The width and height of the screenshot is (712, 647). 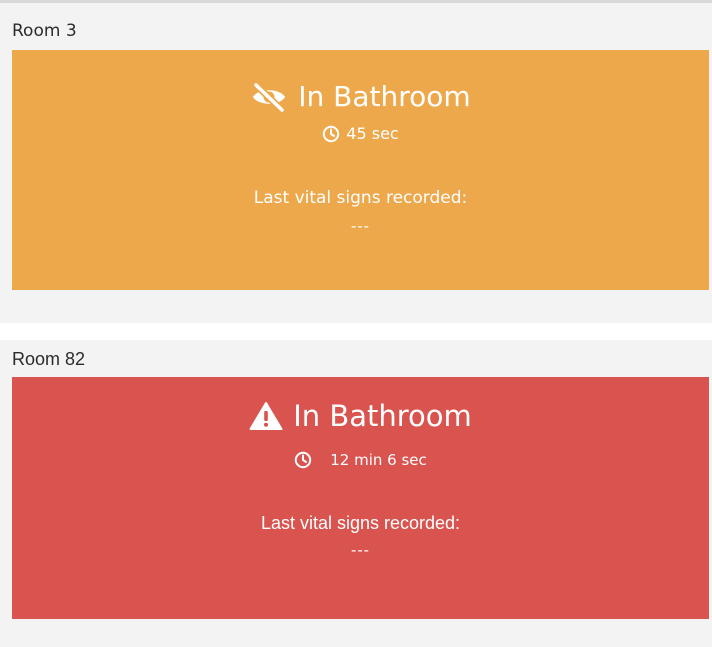 What do you see at coordinates (378, 460) in the screenshot?
I see `duration-text: 12 min 6 sec` at bounding box center [378, 460].